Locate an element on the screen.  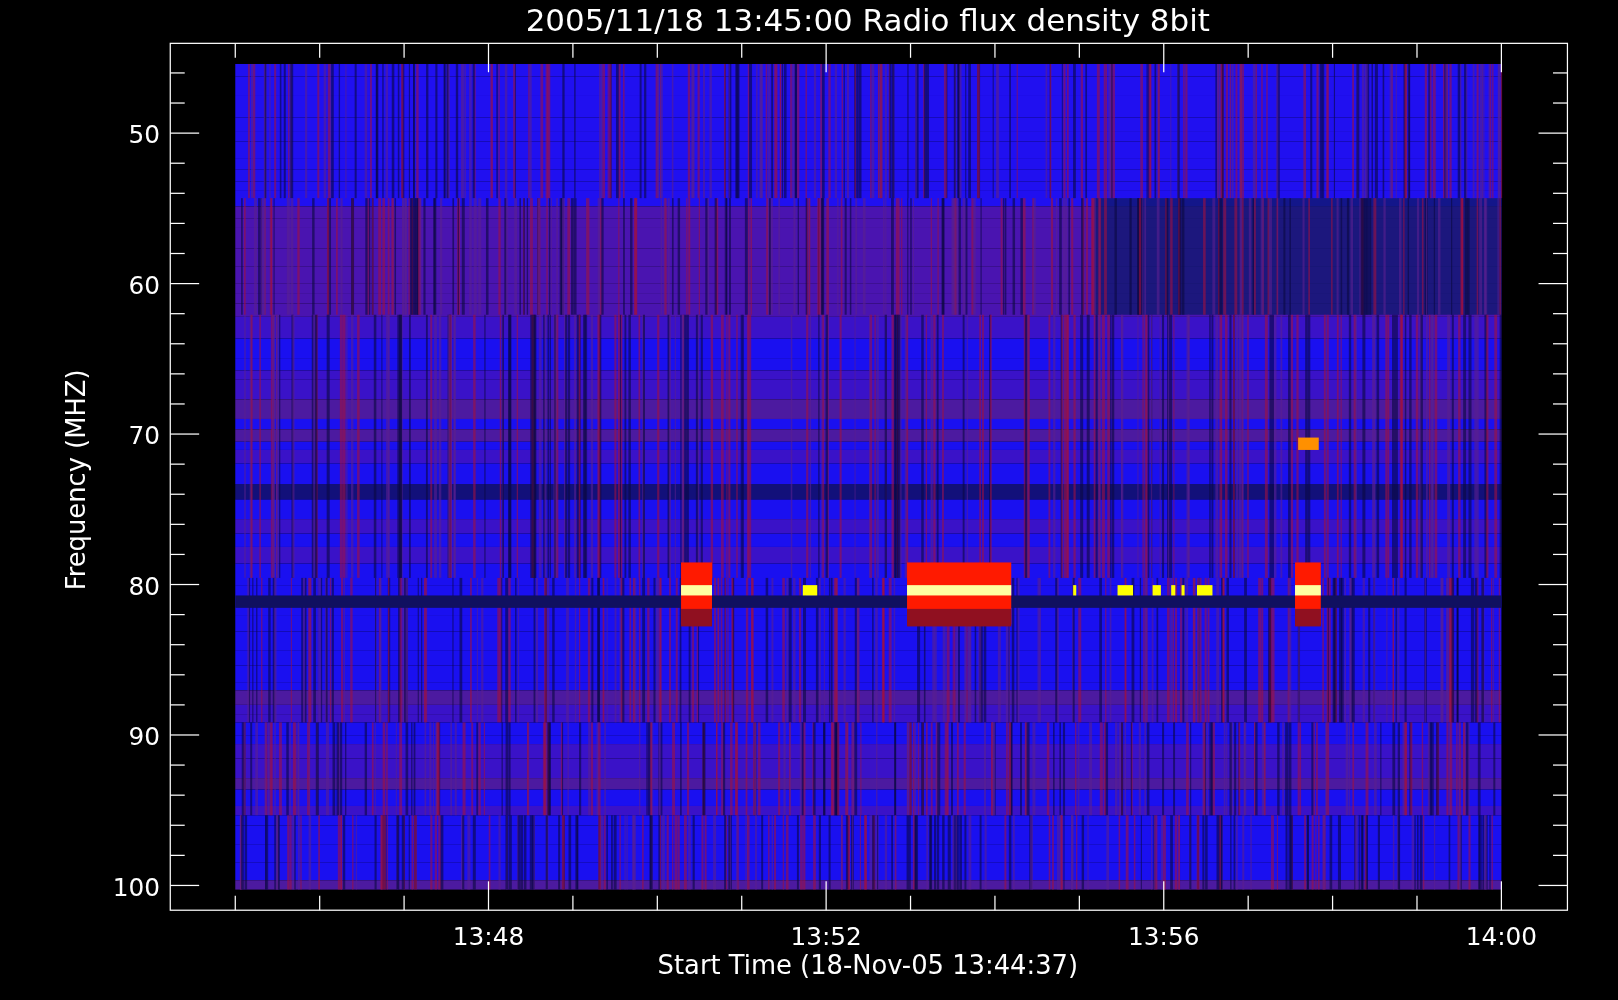
y-tick-label: 100 is located at coordinates (136, 887).